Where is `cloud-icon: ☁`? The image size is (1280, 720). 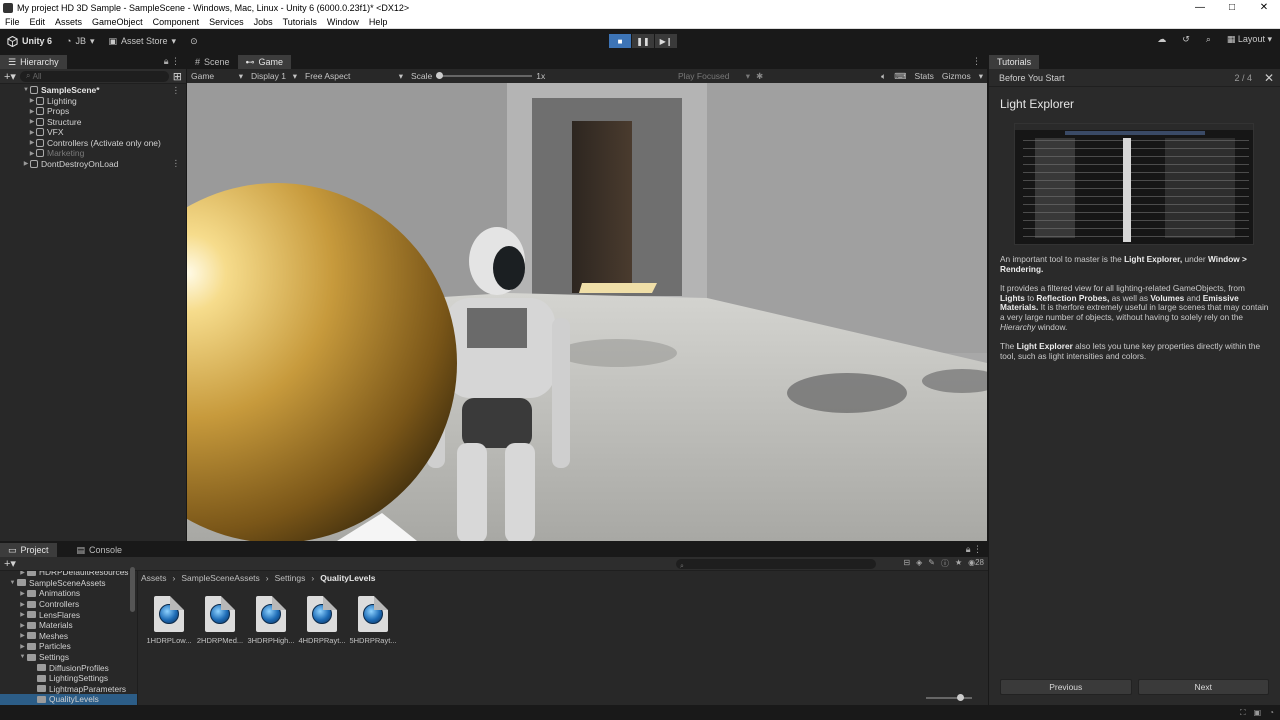 cloud-icon: ☁ is located at coordinates (1161, 39).